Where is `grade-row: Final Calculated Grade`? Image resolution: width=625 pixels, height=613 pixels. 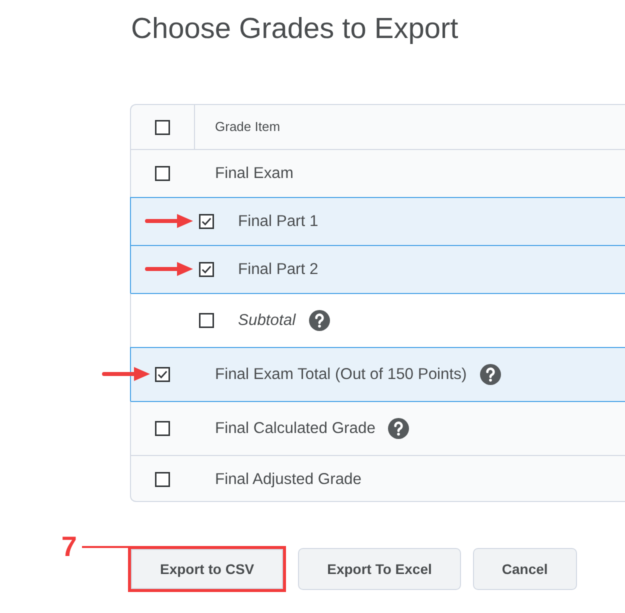
grade-row: Final Calculated Grade is located at coordinates (377, 428).